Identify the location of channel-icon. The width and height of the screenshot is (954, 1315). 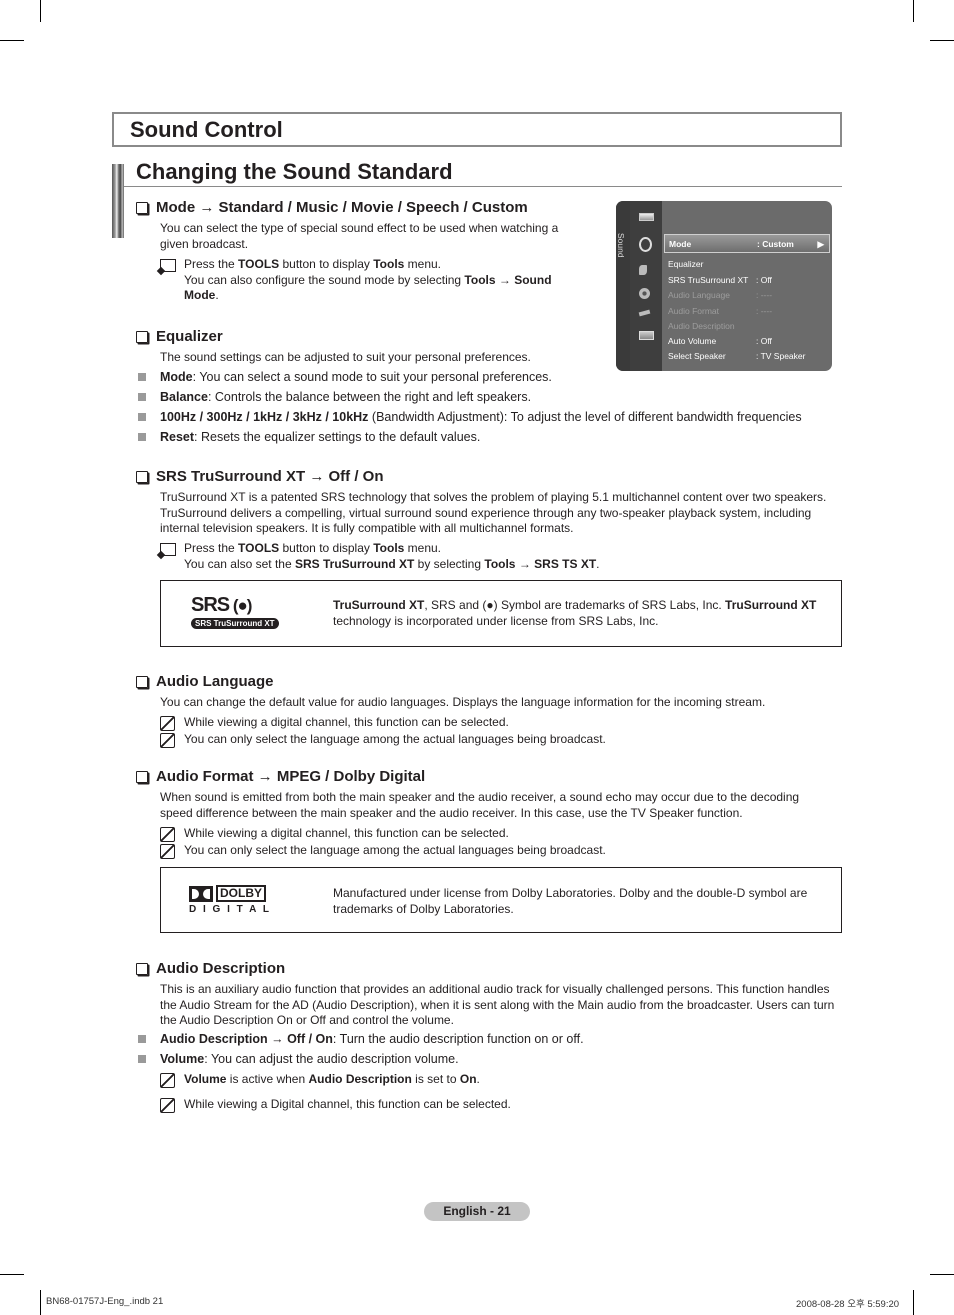
(643, 270).